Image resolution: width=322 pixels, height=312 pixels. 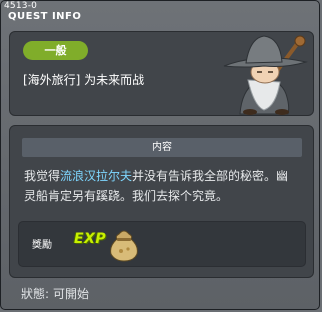 I want to click on money-bag-icon, so click(x=124, y=246).